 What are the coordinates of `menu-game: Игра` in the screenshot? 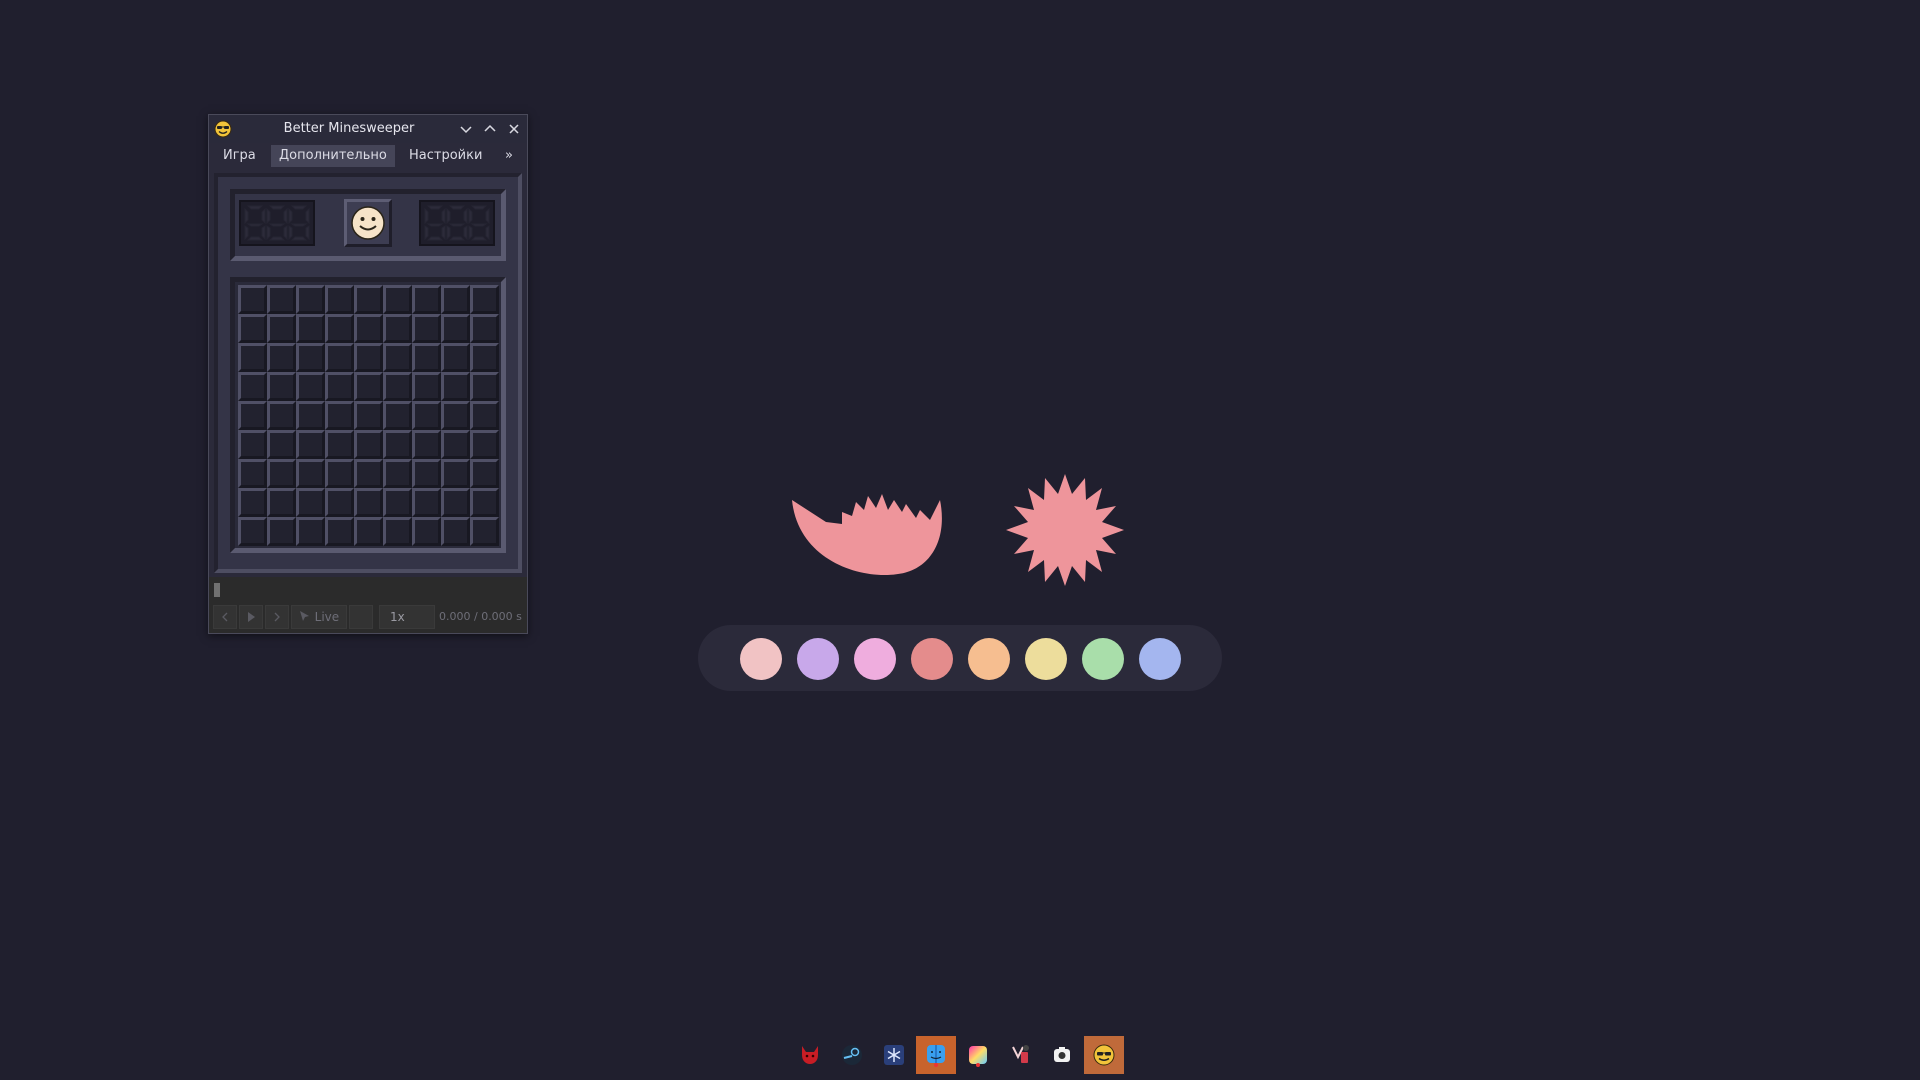 It's located at (239, 156).